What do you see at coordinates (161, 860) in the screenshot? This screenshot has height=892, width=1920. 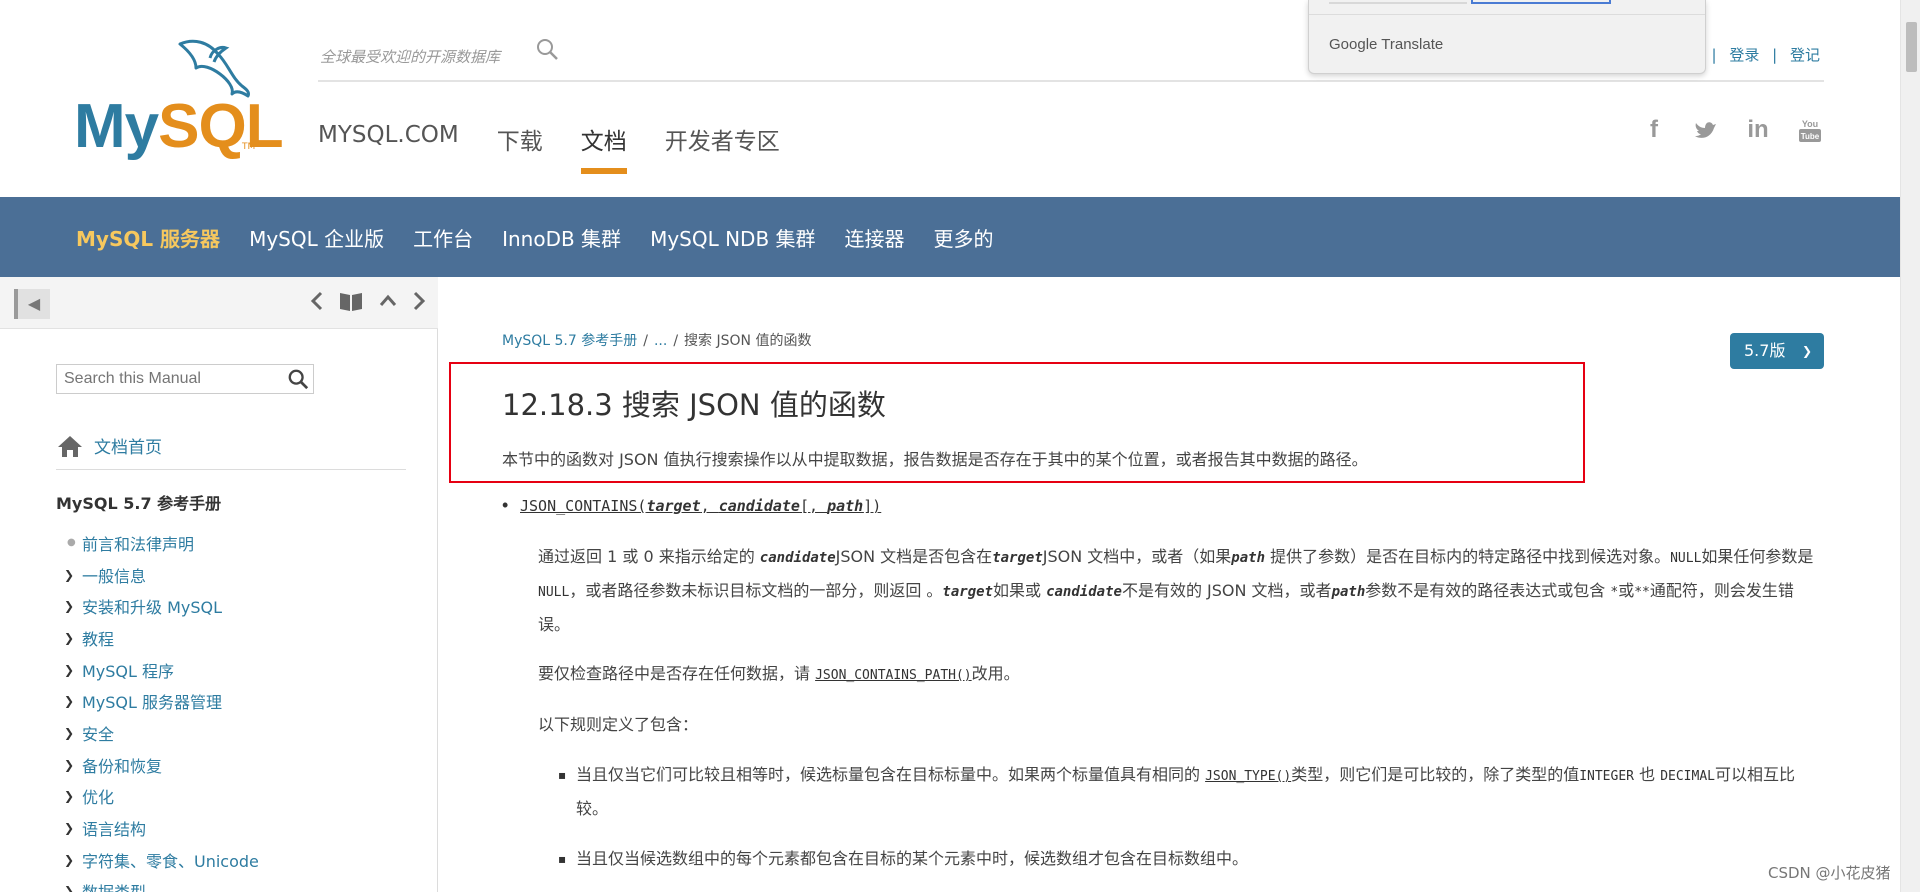 I see `toc-item: ❯ 字符集、零食、Unicode` at bounding box center [161, 860].